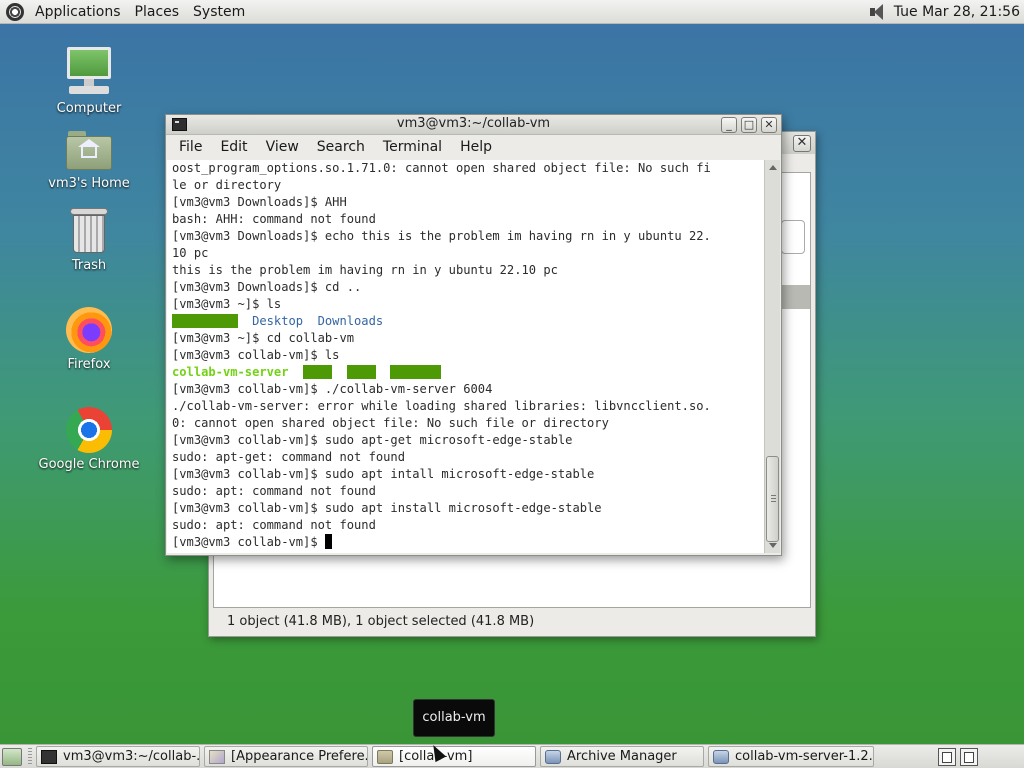  I want to click on ls-output-collab: collab-vm-server html http scripts, so click(468, 372).